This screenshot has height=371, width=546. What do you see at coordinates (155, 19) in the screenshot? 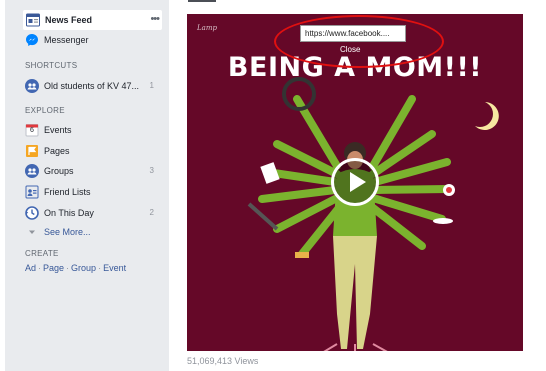
I see `news-feed-more-button: •••` at bounding box center [155, 19].